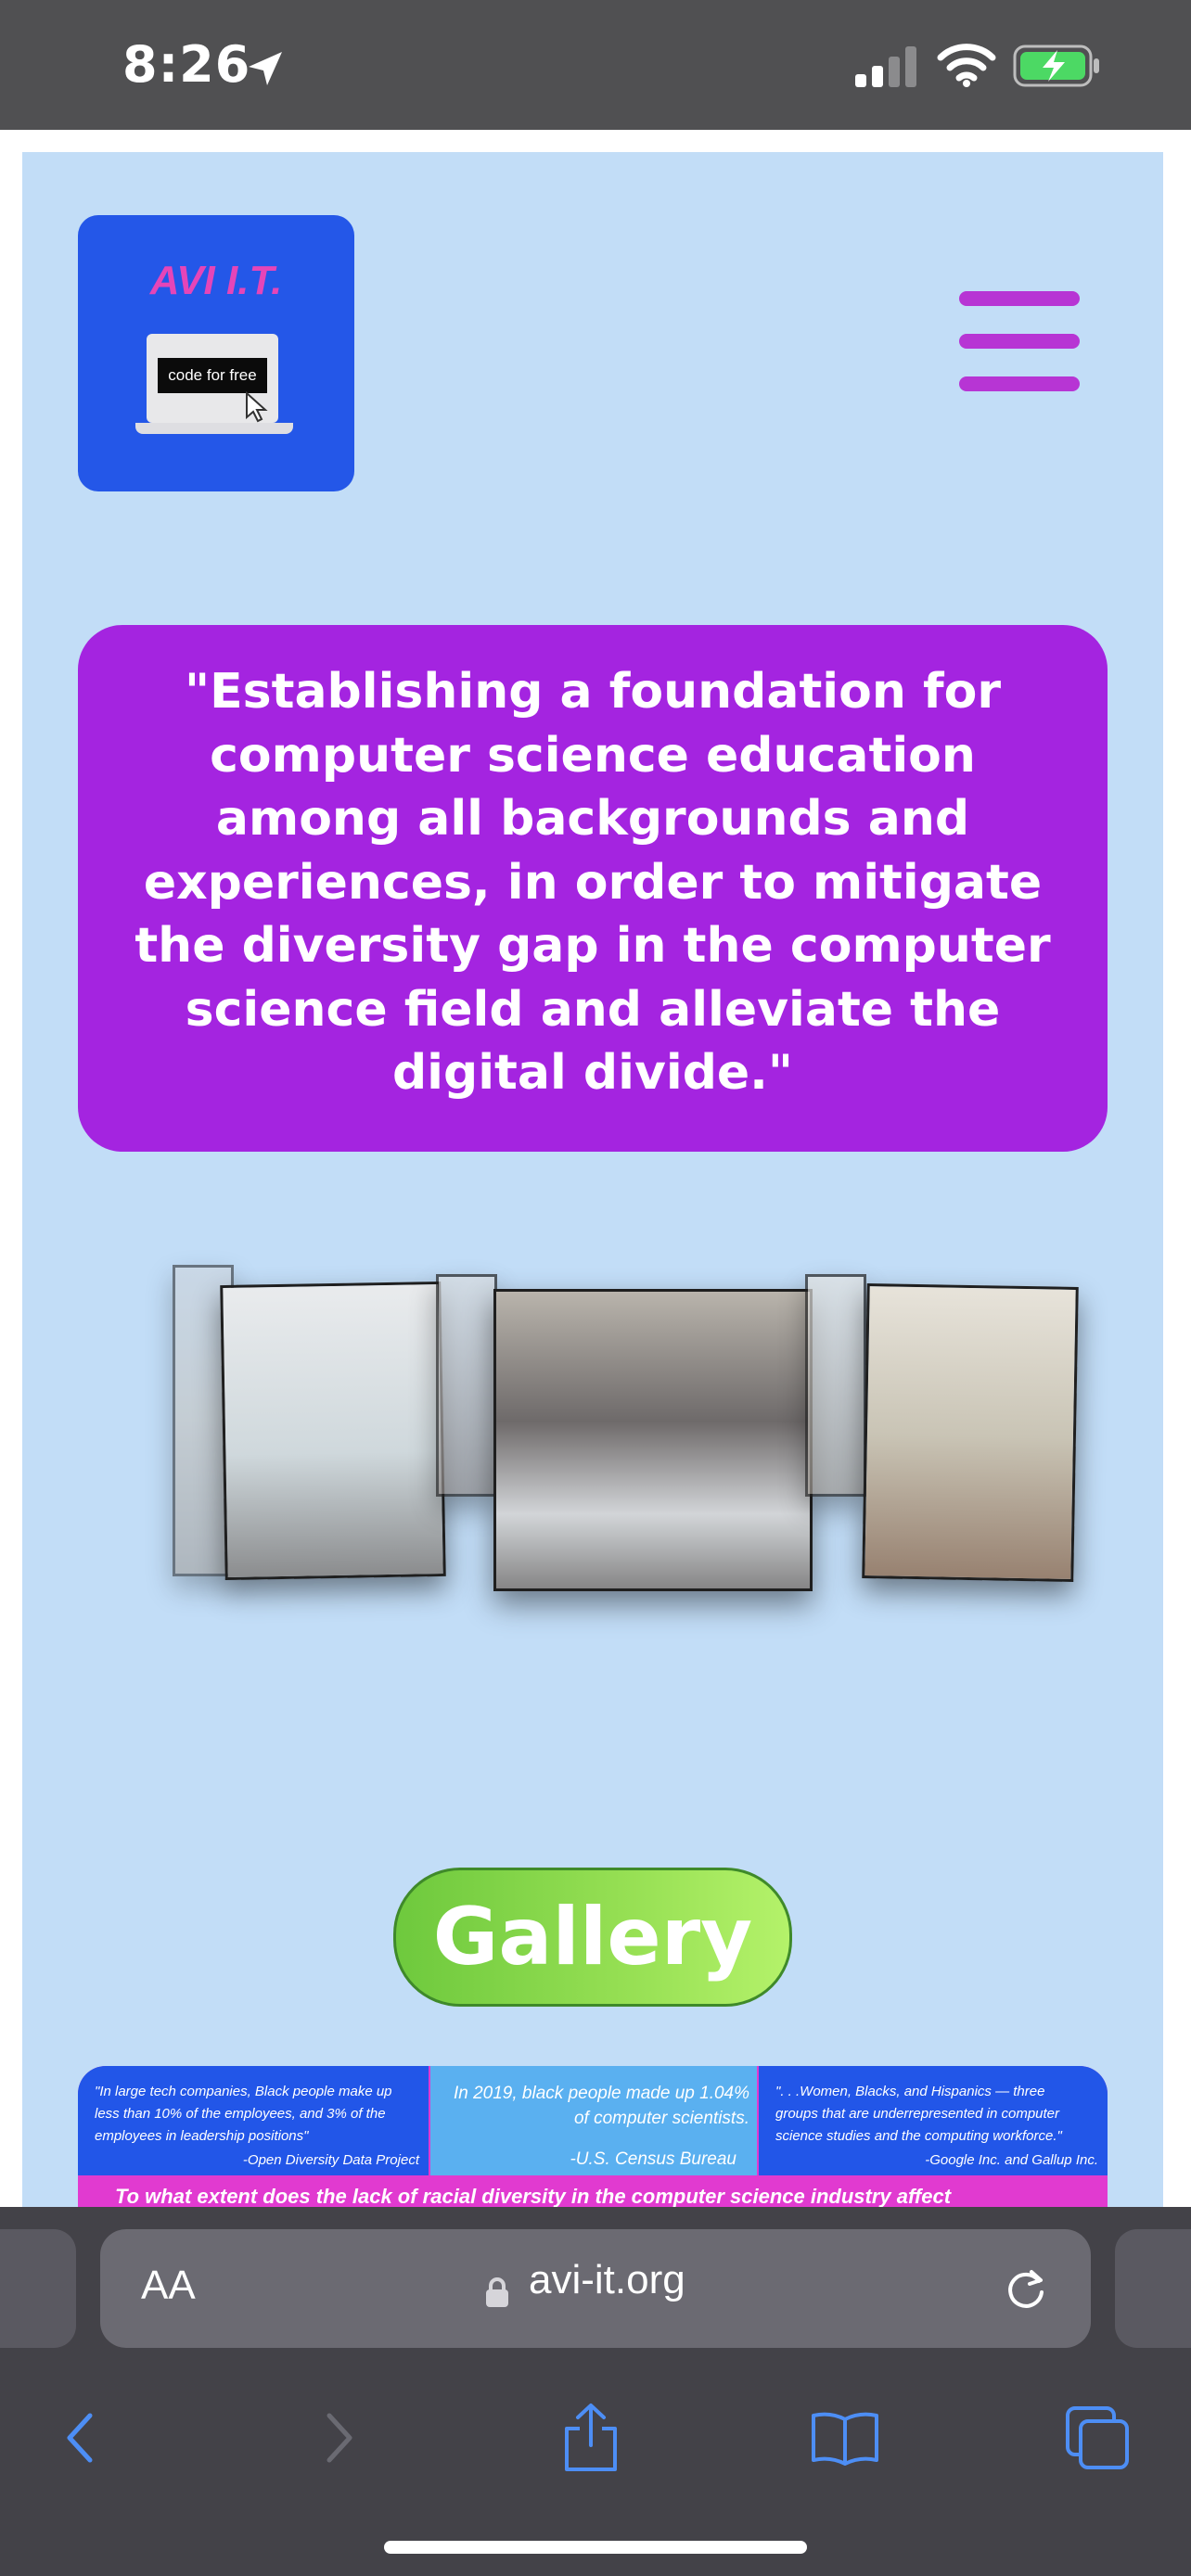 Image resolution: width=1191 pixels, height=2576 pixels. Describe the element at coordinates (168, 2286) in the screenshot. I see `page-settings-button: AA` at that location.